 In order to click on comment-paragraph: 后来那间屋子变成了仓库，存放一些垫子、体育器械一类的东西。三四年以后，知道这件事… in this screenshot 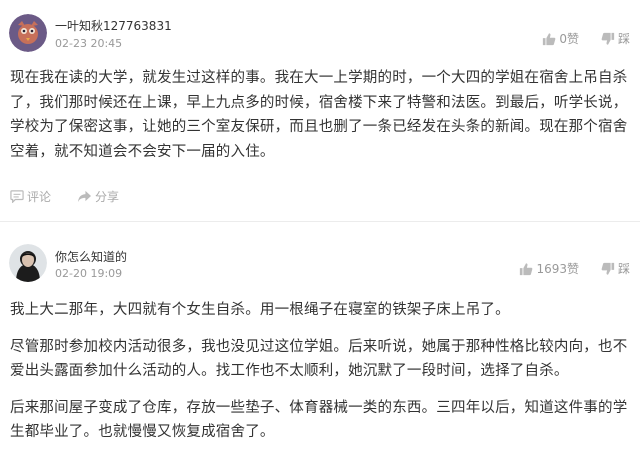, I will do `click(319, 420)`.